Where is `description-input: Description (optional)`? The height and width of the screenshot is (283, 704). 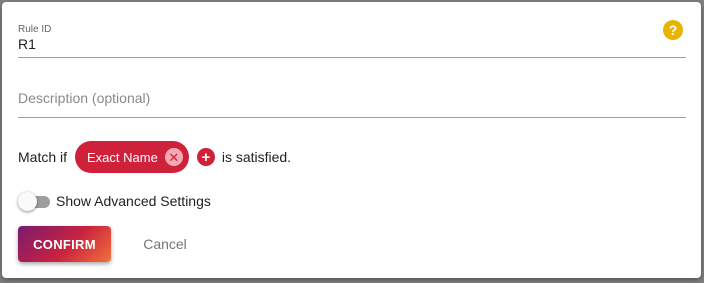 description-input: Description (optional) is located at coordinates (84, 98).